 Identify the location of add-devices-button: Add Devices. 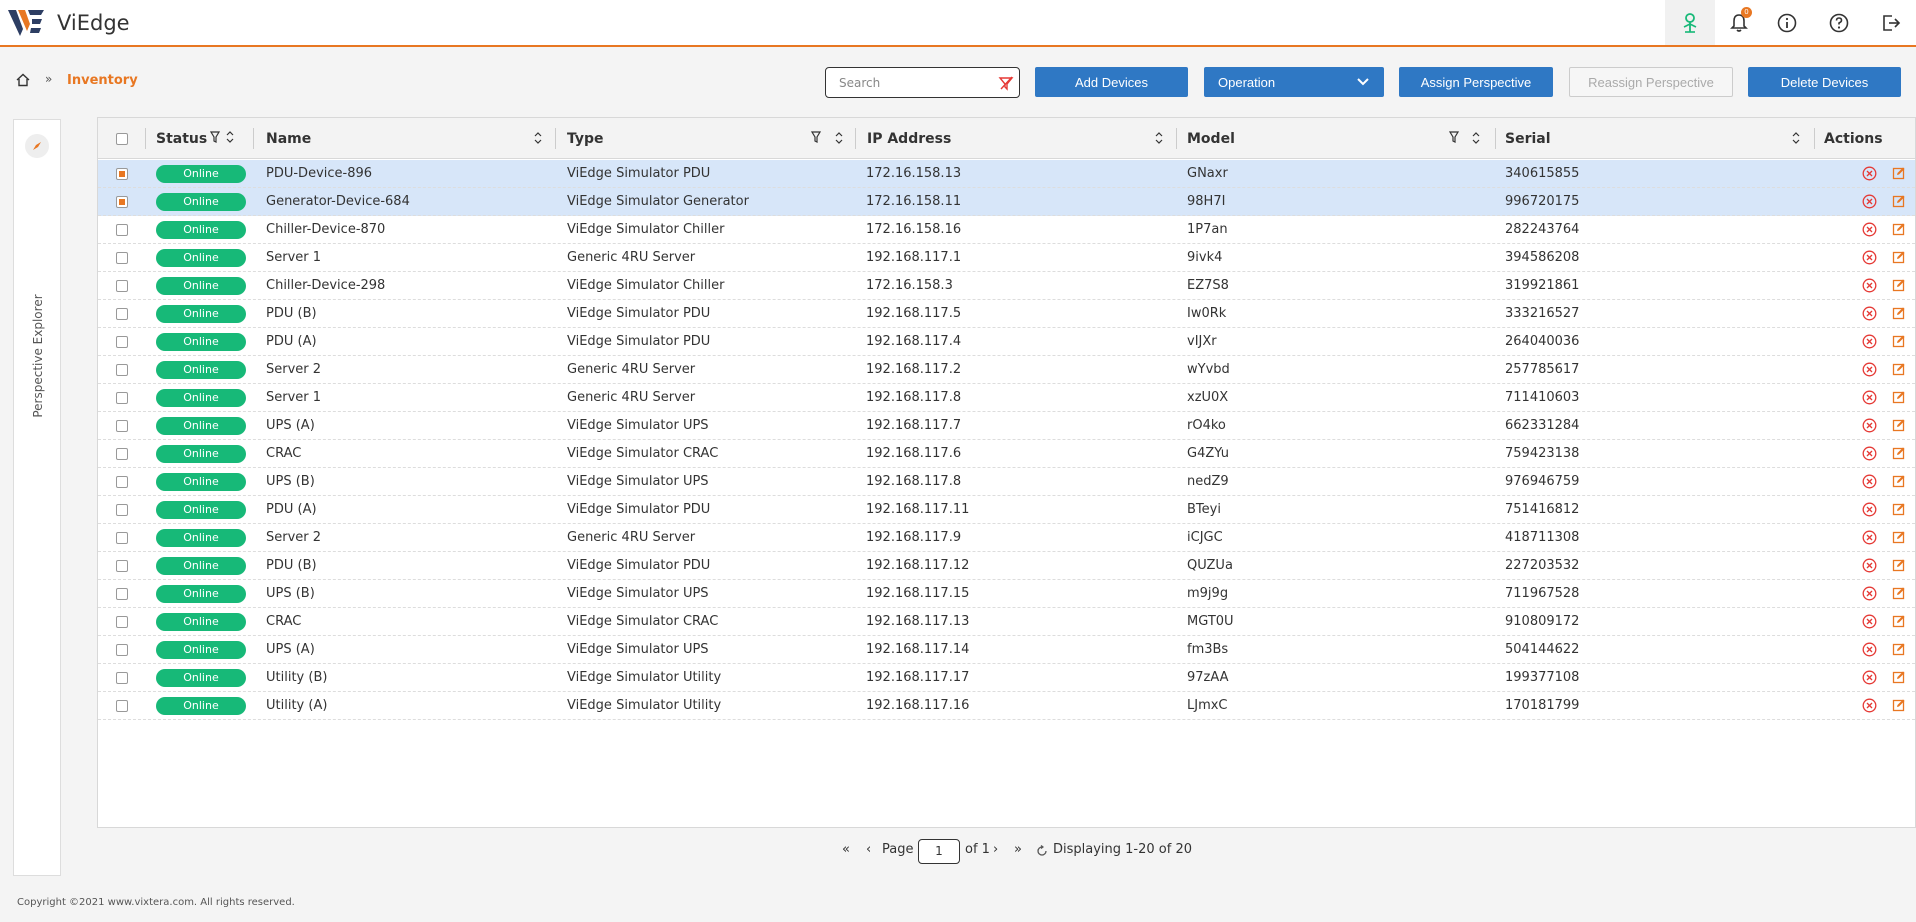
(1111, 82).